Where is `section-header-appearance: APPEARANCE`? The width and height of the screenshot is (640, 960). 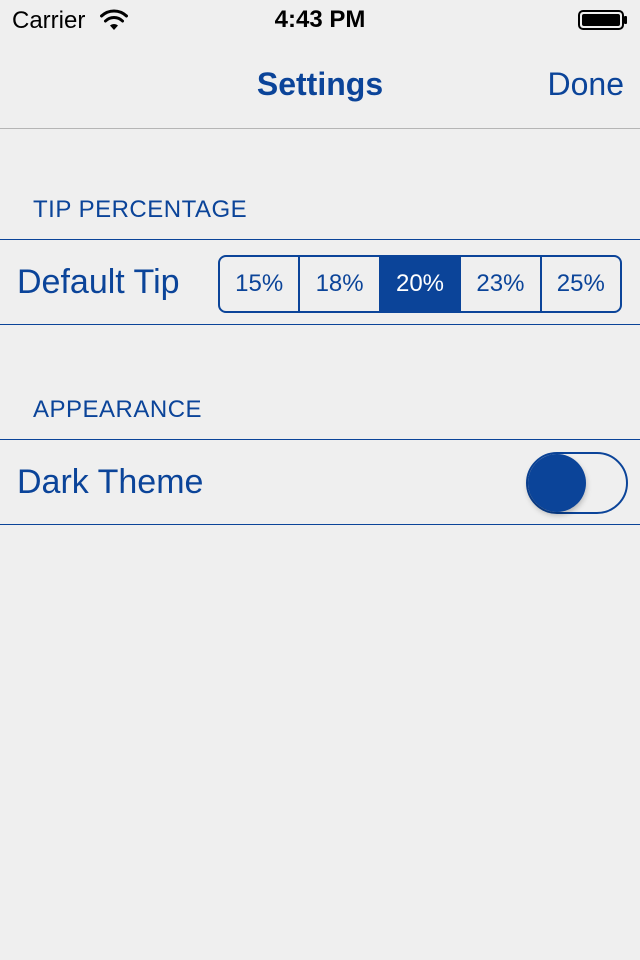
section-header-appearance: APPEARANCE is located at coordinates (118, 409).